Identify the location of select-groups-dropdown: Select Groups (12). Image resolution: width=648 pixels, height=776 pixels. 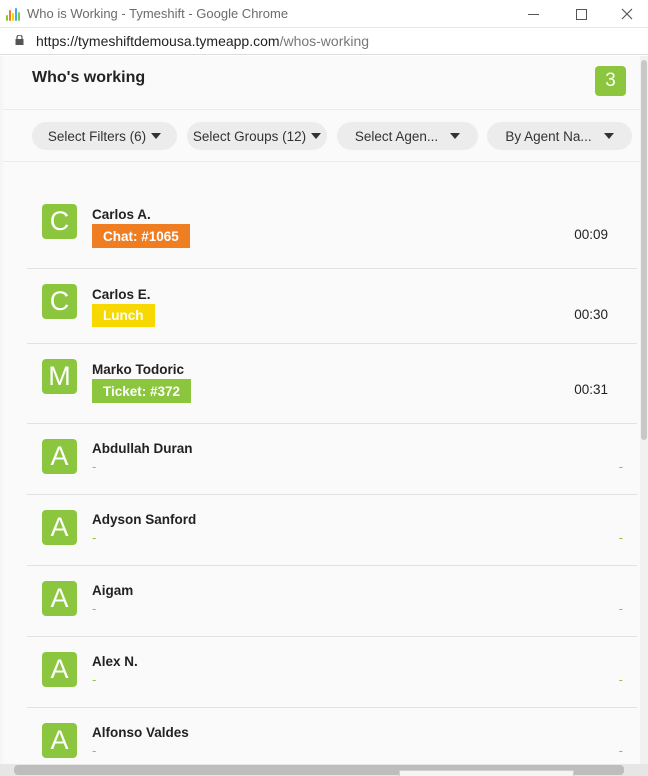
(257, 136).